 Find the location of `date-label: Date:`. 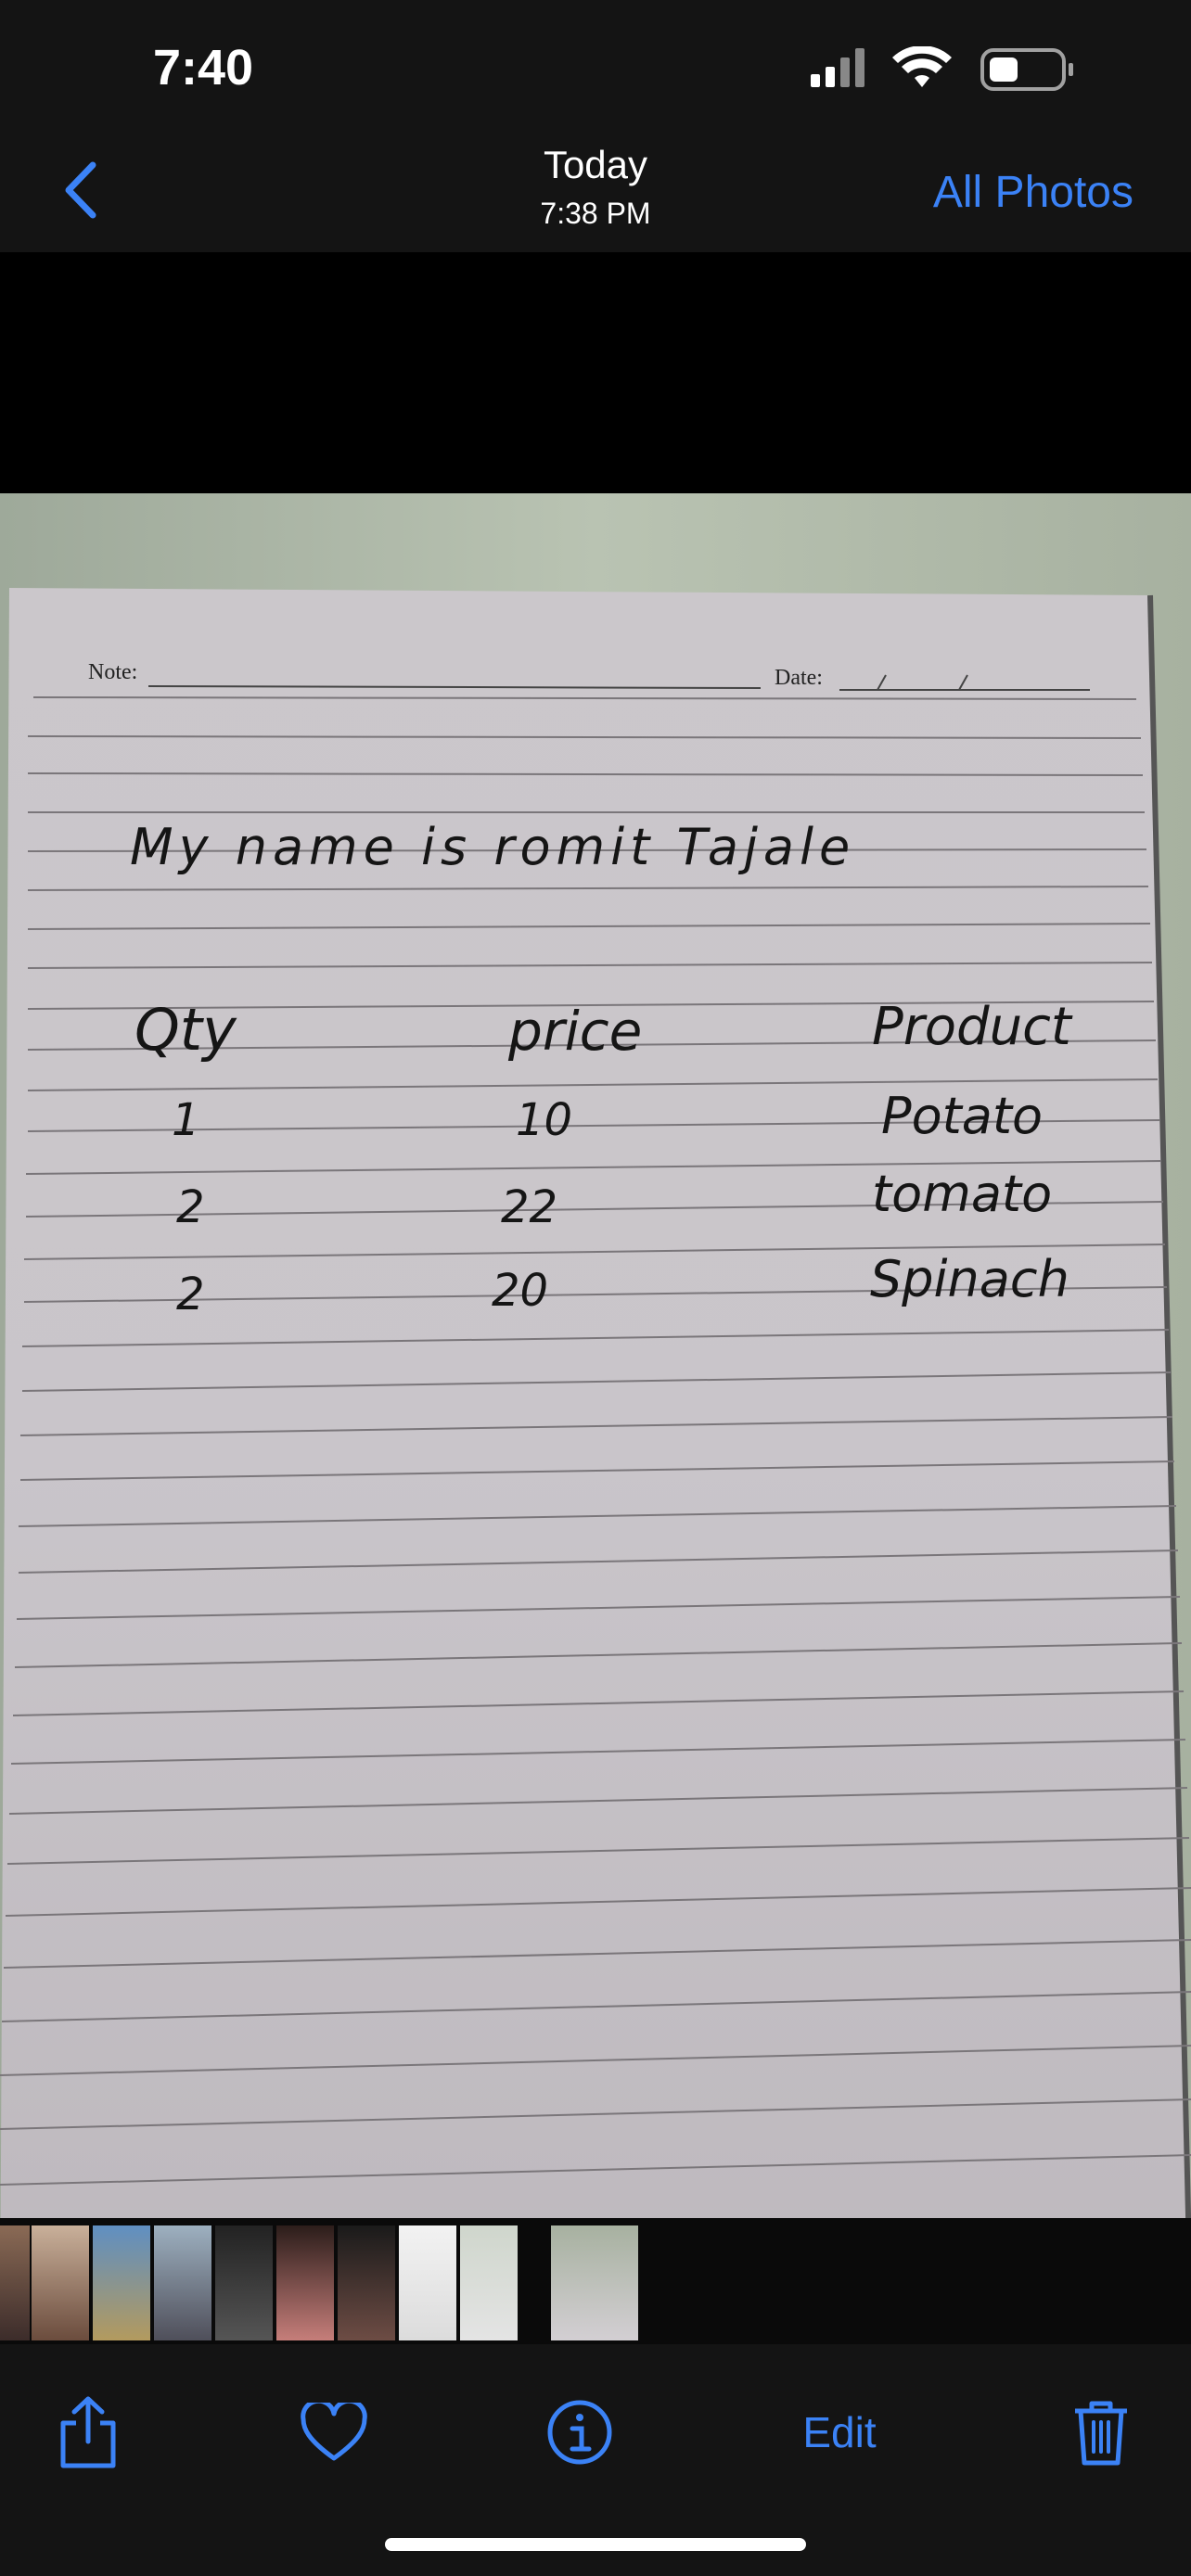

date-label: Date: is located at coordinates (799, 678).